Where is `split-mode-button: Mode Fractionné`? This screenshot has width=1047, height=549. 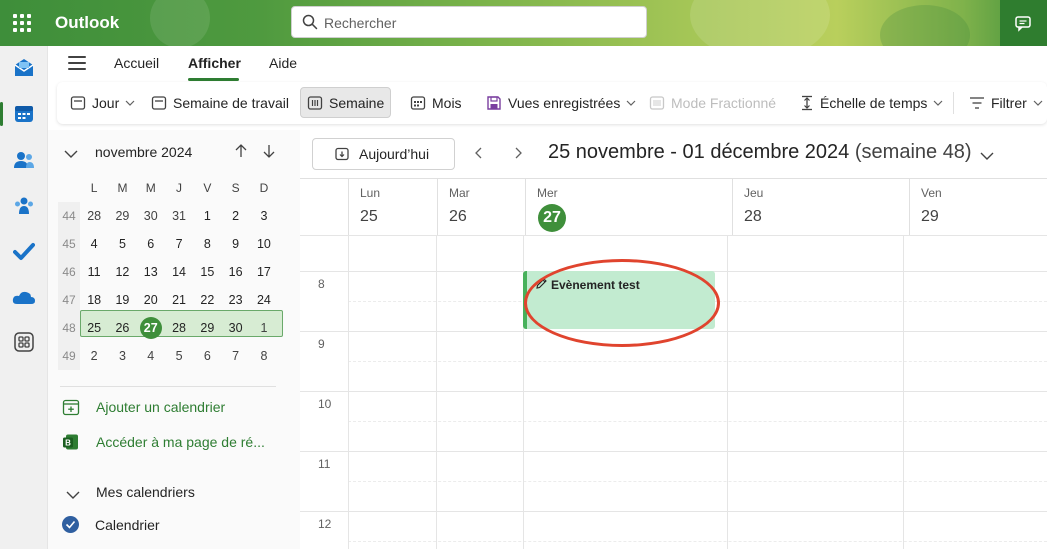 split-mode-button: Mode Fractionné is located at coordinates (712, 102).